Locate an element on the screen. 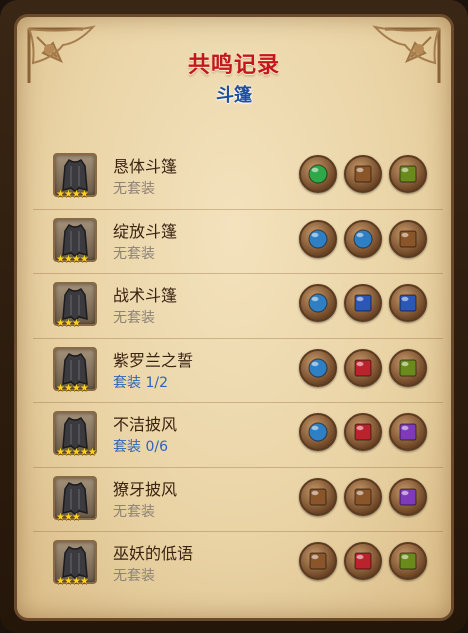 This screenshot has width=468, height=633. page-title: 共鸣记录 is located at coordinates (233, 65).